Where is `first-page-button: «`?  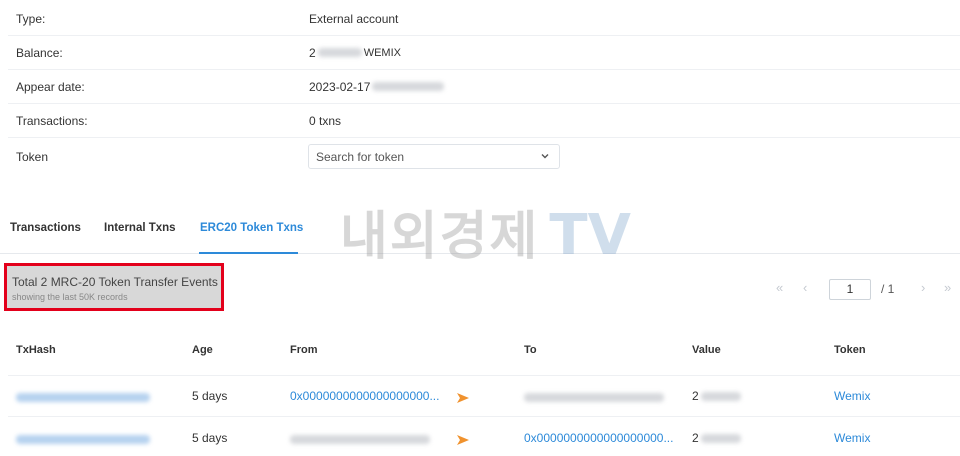
first-page-button: « is located at coordinates (779, 287).